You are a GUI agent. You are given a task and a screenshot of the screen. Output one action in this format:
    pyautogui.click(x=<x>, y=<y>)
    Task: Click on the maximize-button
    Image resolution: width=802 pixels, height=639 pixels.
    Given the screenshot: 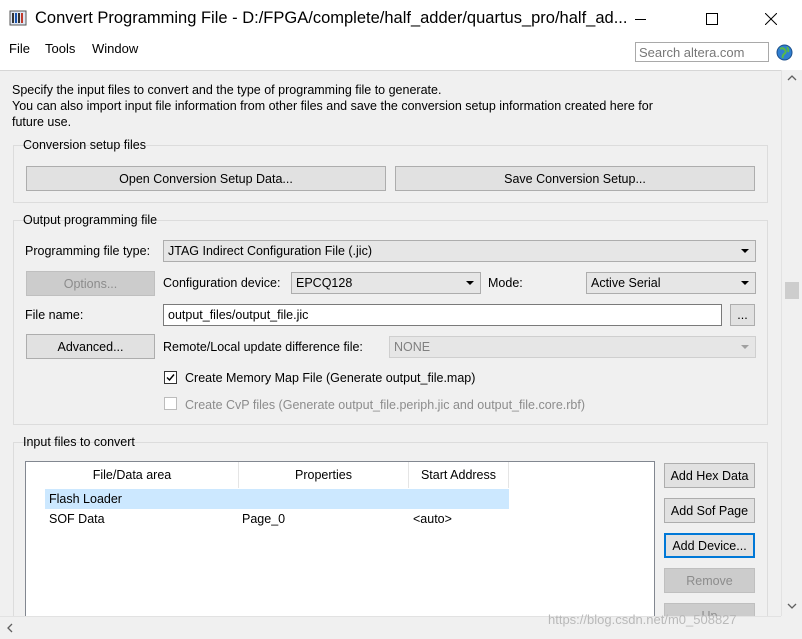 What is the action you would take?
    pyautogui.click(x=712, y=19)
    